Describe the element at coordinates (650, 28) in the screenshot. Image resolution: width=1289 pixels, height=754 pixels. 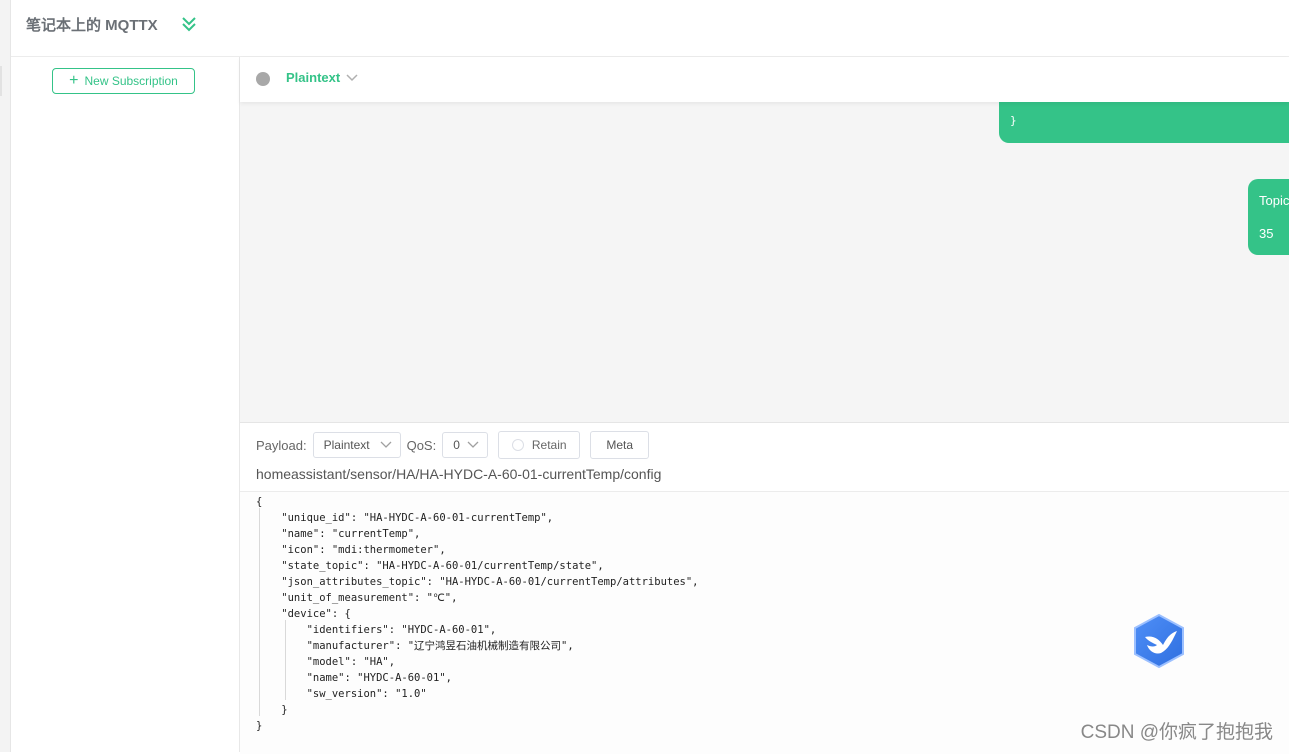
I see `connection-header: 笔记本上的 MQTTX` at that location.